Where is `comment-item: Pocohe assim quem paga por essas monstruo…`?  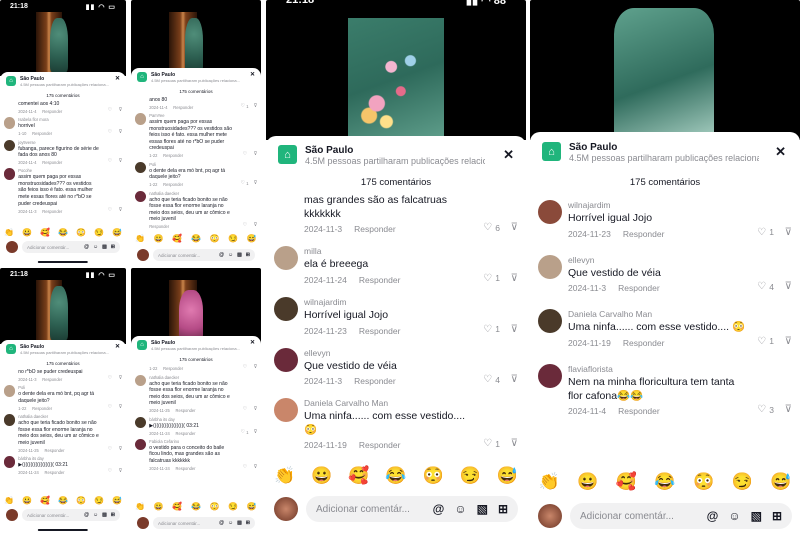
comment-item: Pocohe assim quem paga por essas monstruo… is located at coordinates (63, 191).